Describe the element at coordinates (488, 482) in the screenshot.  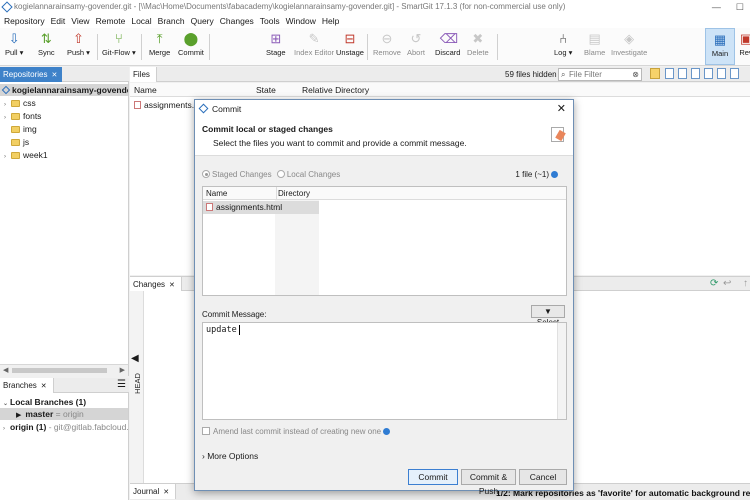
I see `commit-and-push-button: Commit & Push` at that location.